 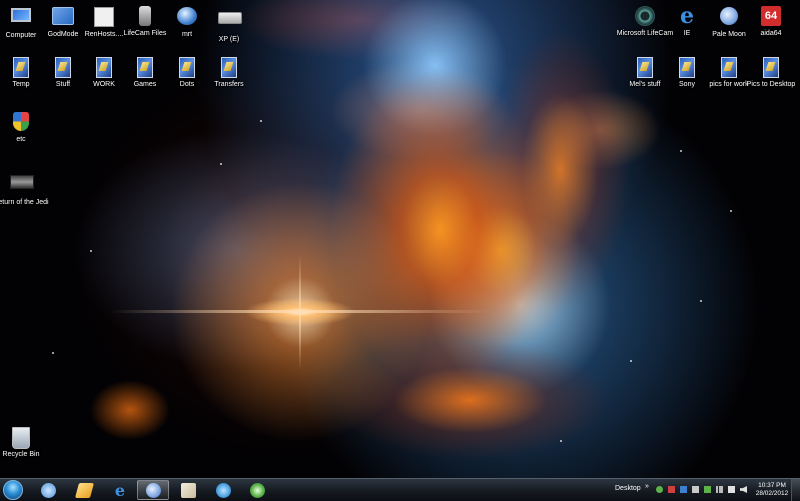 I want to click on taskbar-paint, so click(x=188, y=490).